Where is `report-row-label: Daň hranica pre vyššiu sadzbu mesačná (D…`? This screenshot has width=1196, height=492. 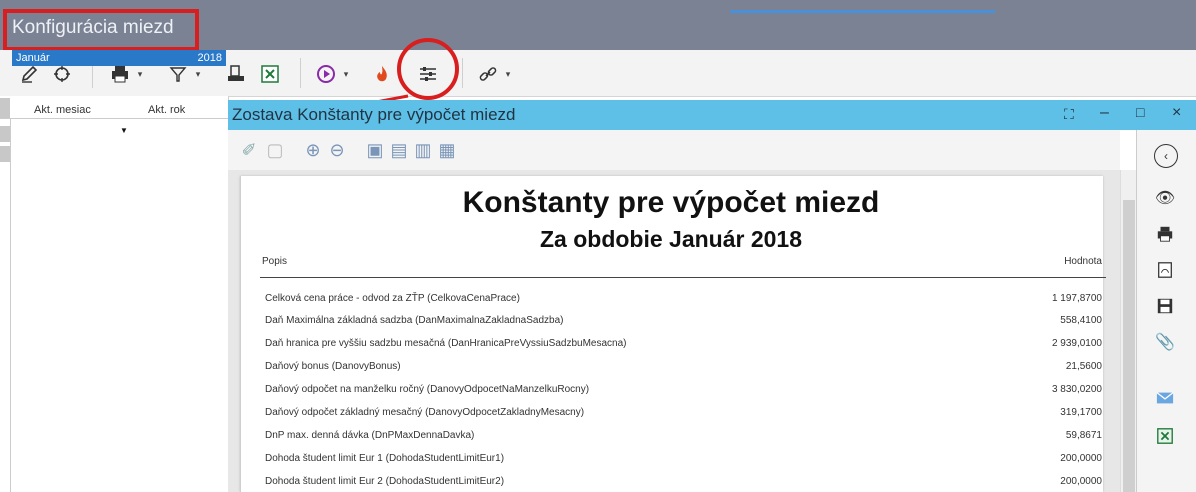
report-row-label: Daň hranica pre vyššiu sadzbu mesačná (D… is located at coordinates (446, 343).